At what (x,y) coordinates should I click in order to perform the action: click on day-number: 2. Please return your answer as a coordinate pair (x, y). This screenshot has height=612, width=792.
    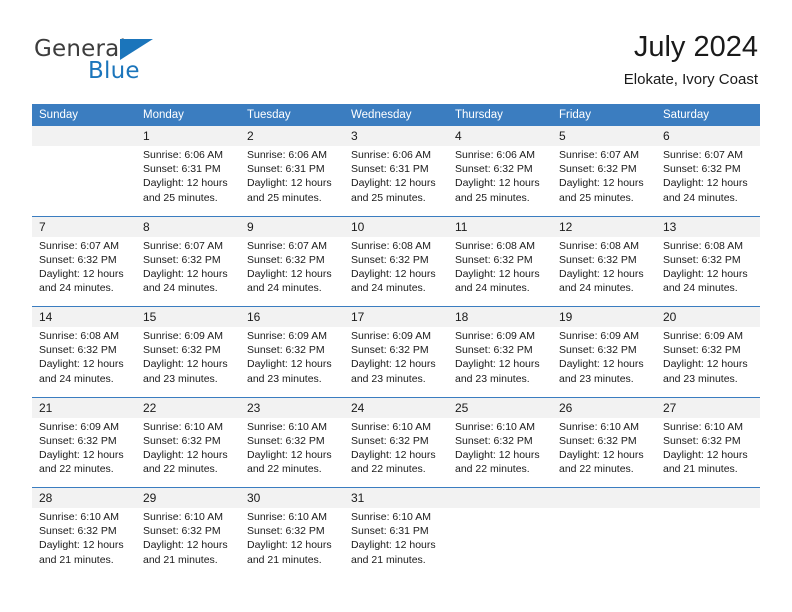
    Looking at the image, I should click on (292, 136).